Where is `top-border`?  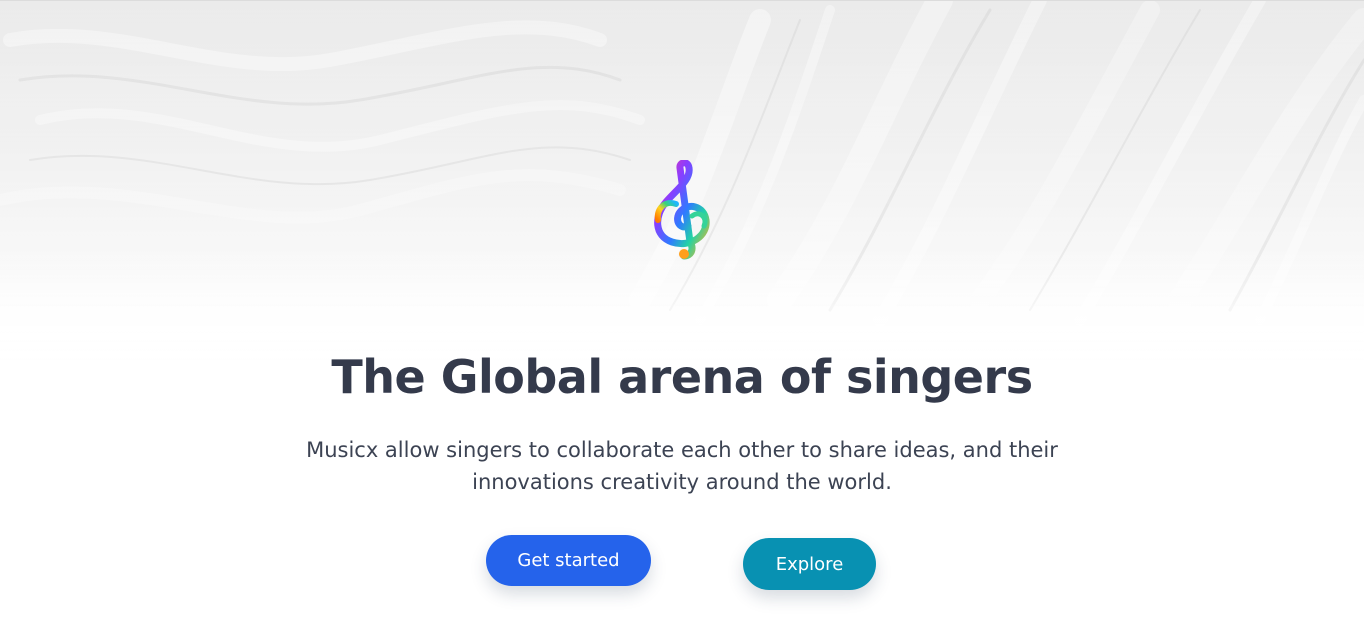
top-border is located at coordinates (682, 0).